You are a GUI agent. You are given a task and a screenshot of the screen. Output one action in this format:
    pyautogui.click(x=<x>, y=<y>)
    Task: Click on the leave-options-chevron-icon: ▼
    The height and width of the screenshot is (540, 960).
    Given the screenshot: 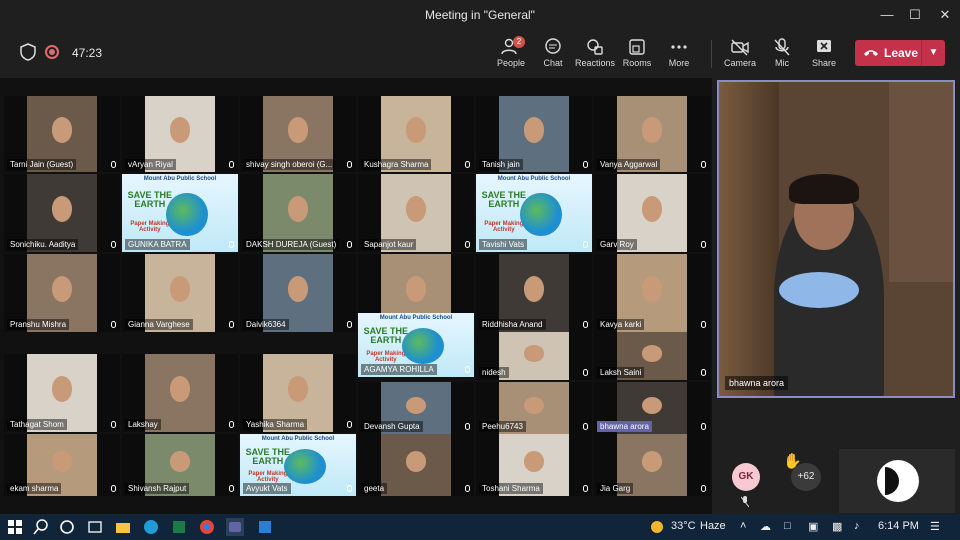 What is the action you would take?
    pyautogui.click(x=933, y=53)
    